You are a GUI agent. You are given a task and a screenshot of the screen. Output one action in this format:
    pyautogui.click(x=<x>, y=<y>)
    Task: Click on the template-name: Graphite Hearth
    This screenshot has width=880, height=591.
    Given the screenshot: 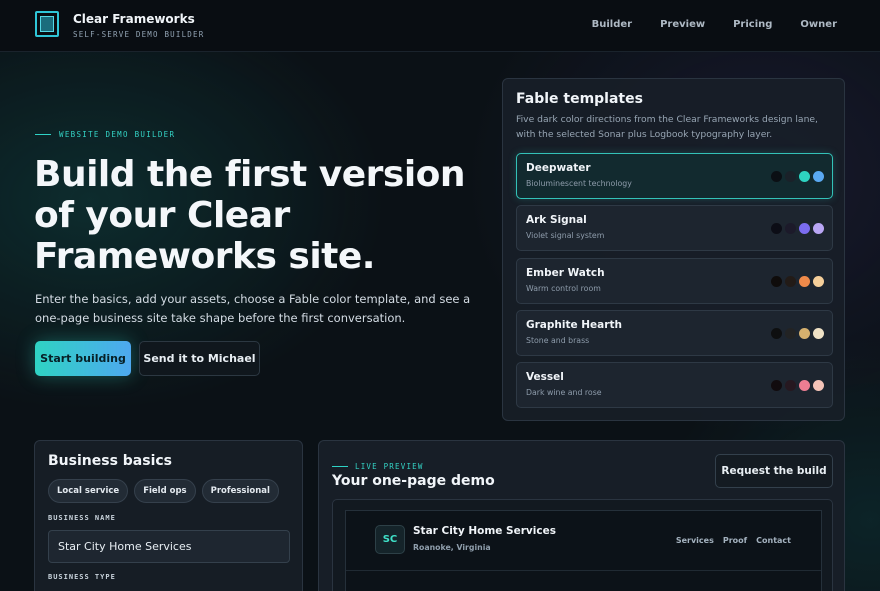 What is the action you would take?
    pyautogui.click(x=574, y=325)
    